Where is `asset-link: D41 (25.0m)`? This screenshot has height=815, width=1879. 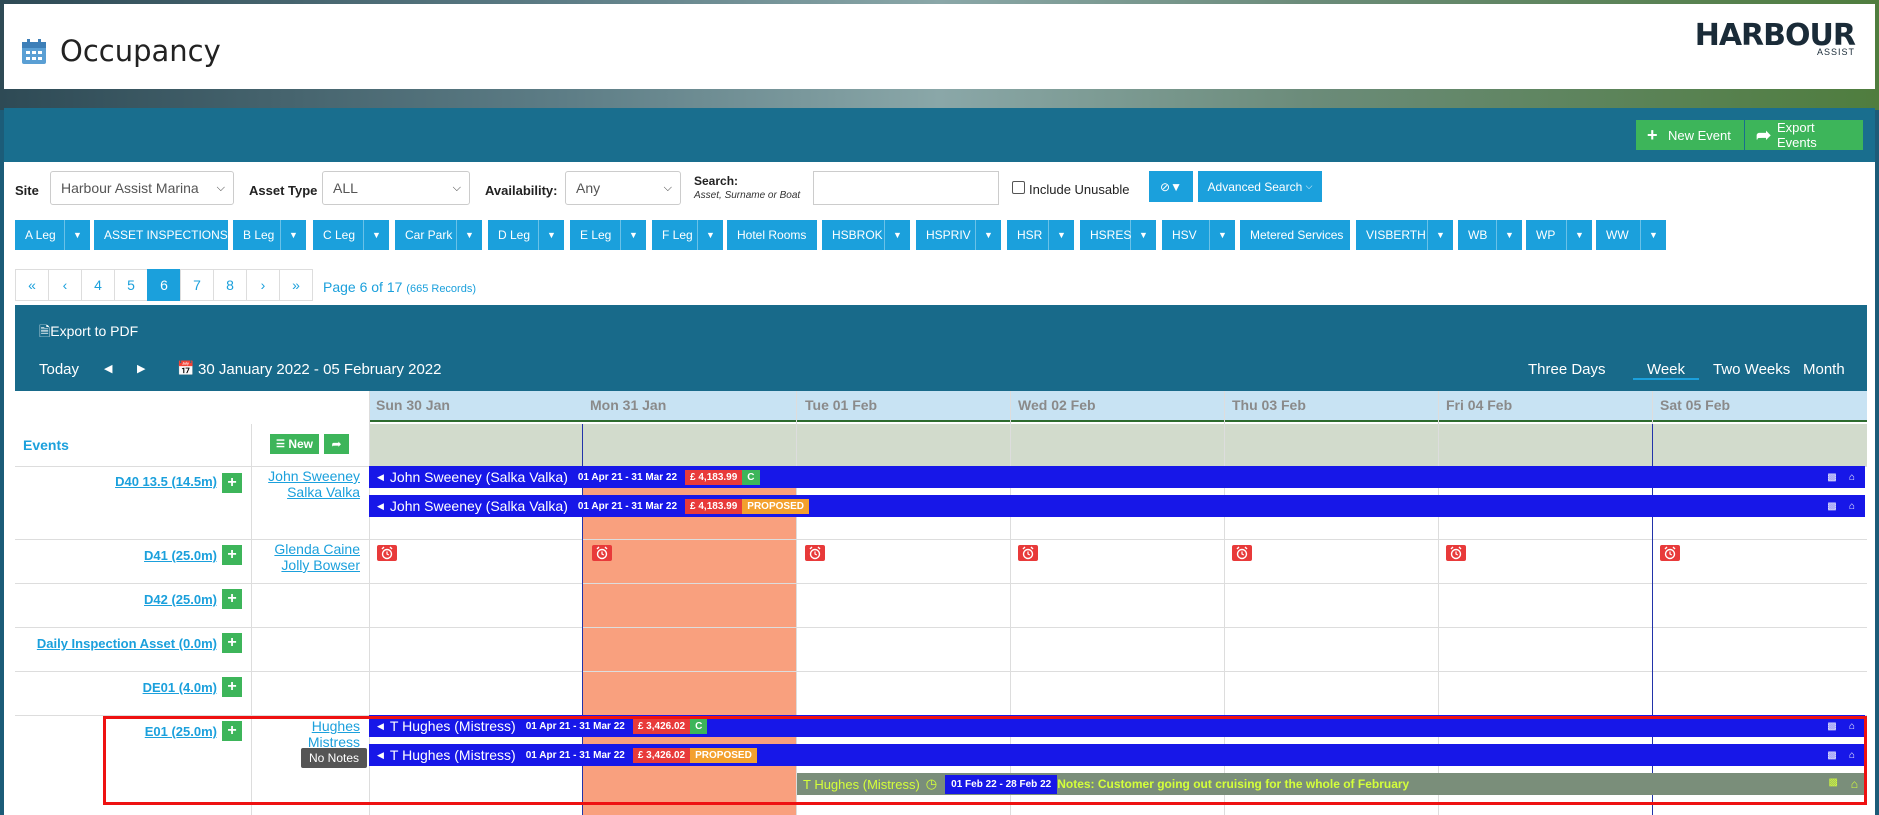
asset-link: D41 (25.0m) is located at coordinates (138, 555).